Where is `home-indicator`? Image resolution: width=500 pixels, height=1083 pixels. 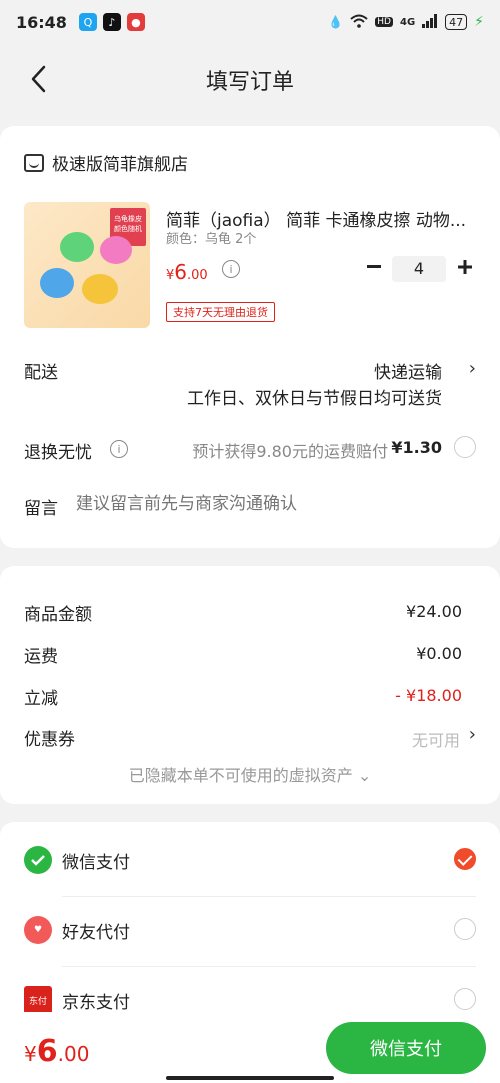
home-indicator is located at coordinates (250, 1078).